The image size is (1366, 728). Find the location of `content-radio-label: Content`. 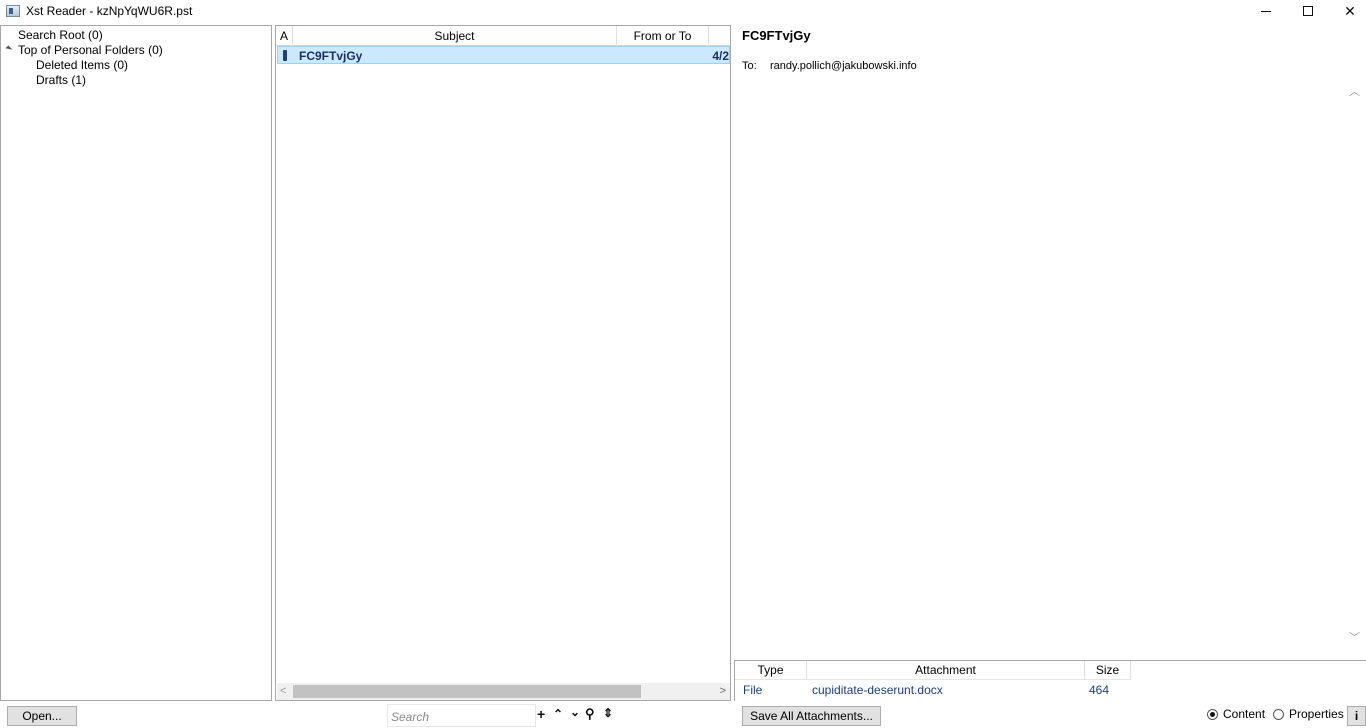

content-radio-label: Content is located at coordinates (1244, 714).